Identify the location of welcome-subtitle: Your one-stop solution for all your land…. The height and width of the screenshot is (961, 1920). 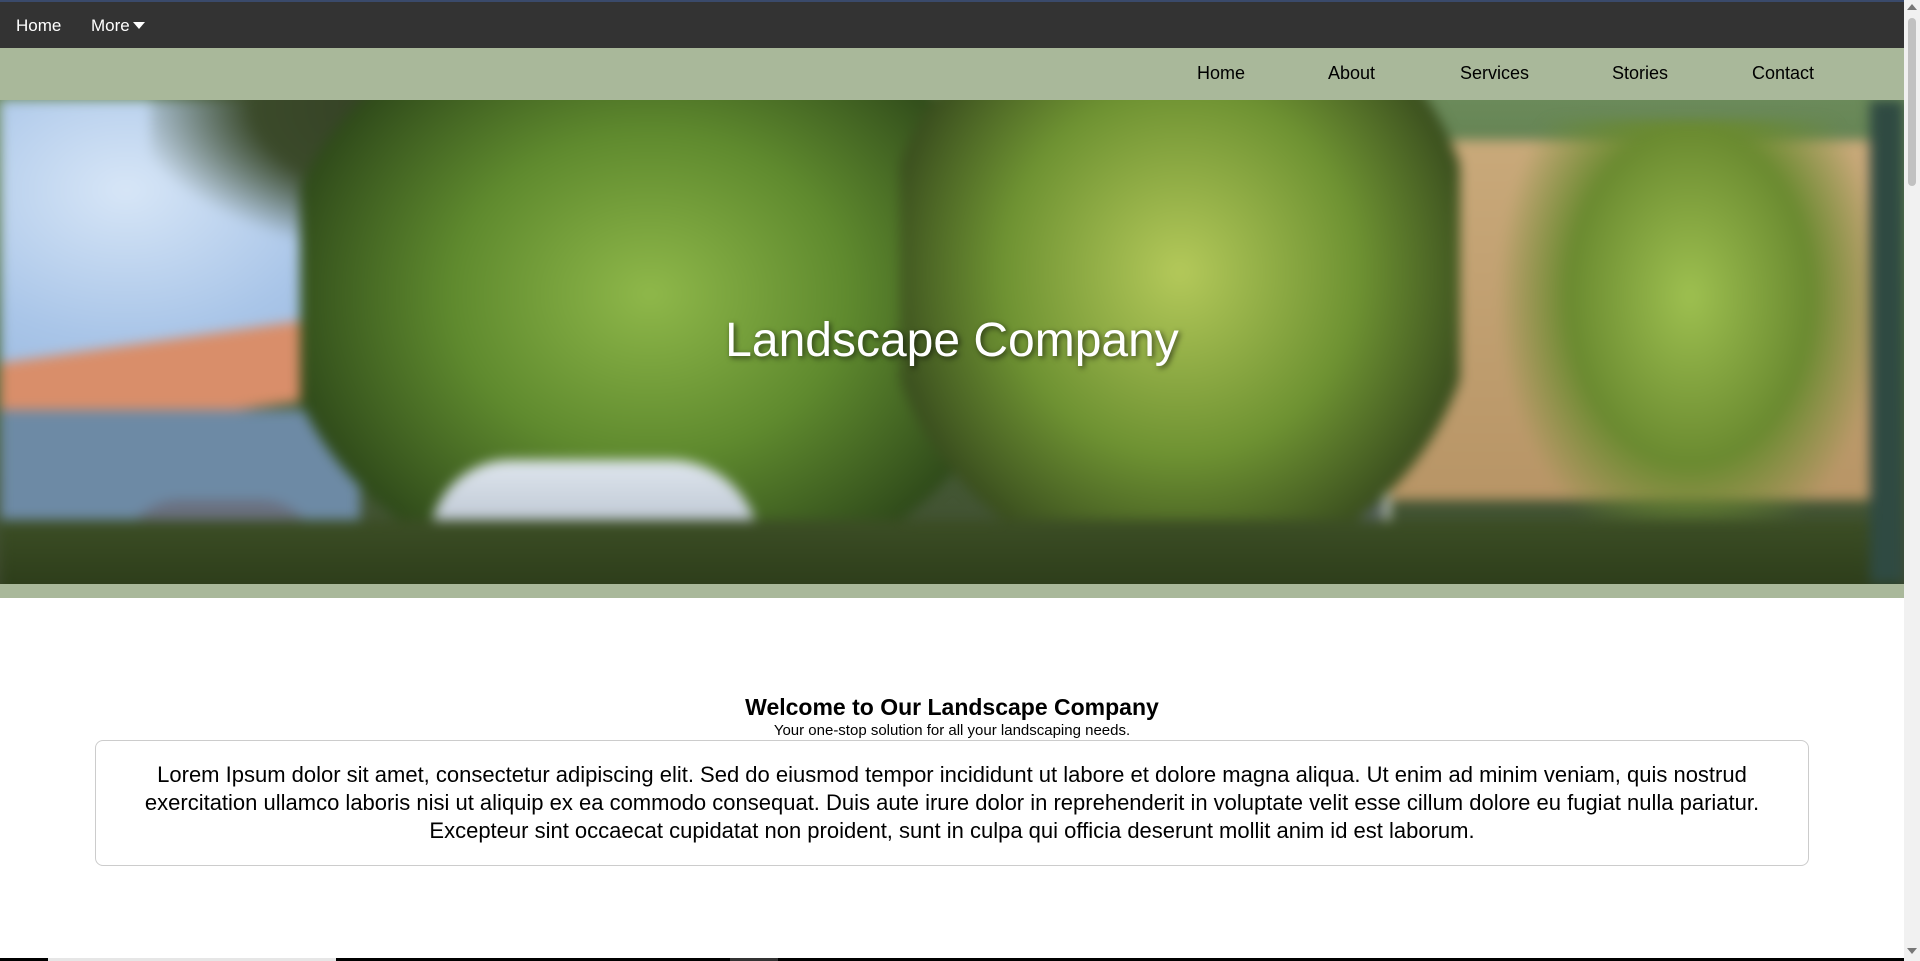
(952, 730).